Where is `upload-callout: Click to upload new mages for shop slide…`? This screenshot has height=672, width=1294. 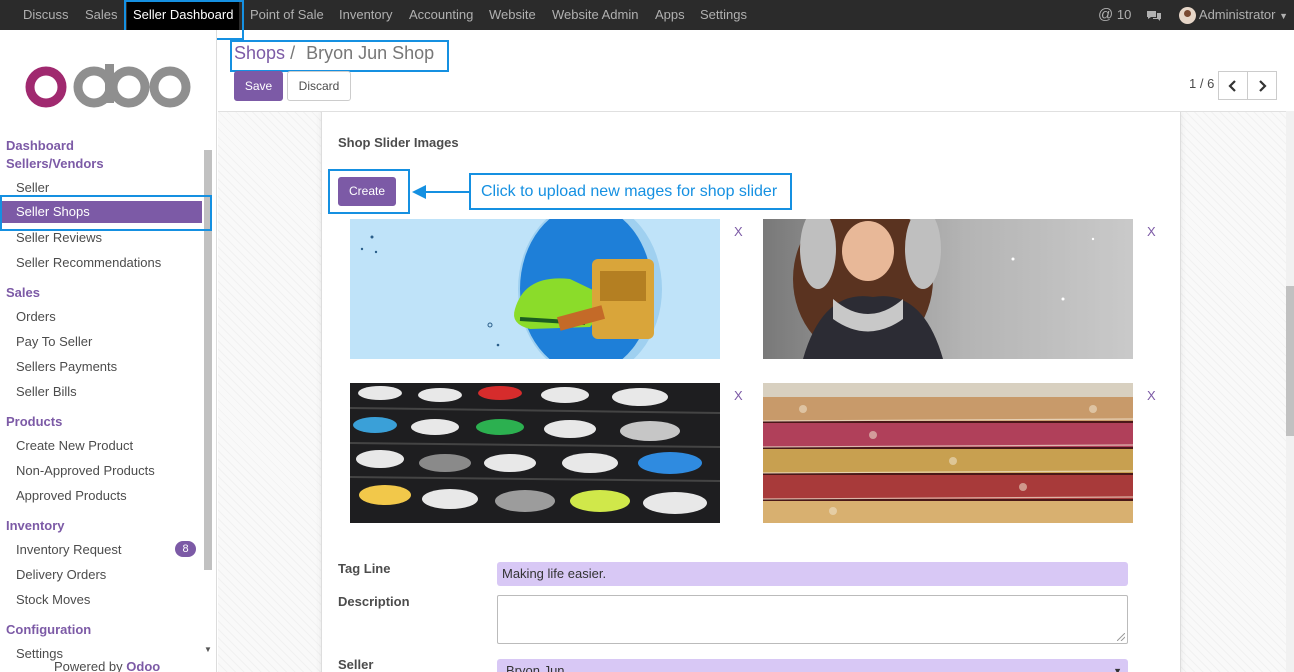
upload-callout: Click to upload new mages for shop slide… is located at coordinates (630, 191).